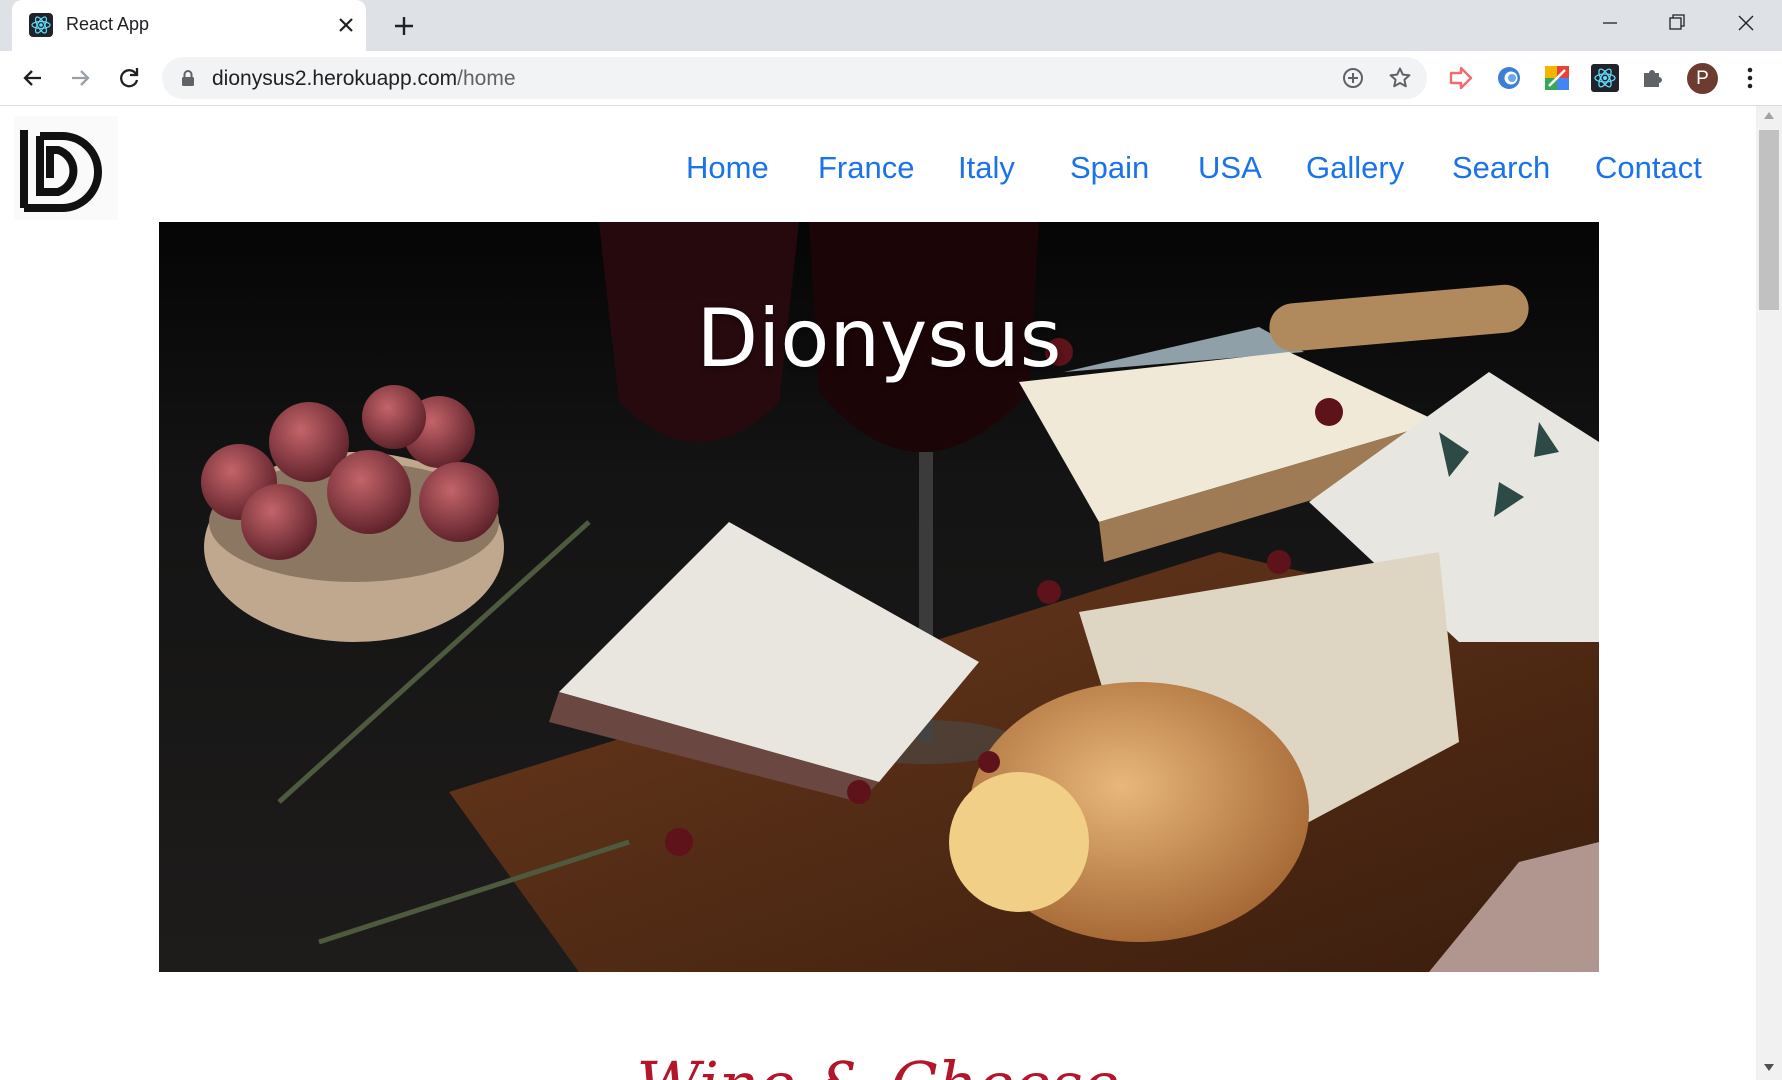  What do you see at coordinates (1557, 78) in the screenshot?
I see `extension-color-grid-icon` at bounding box center [1557, 78].